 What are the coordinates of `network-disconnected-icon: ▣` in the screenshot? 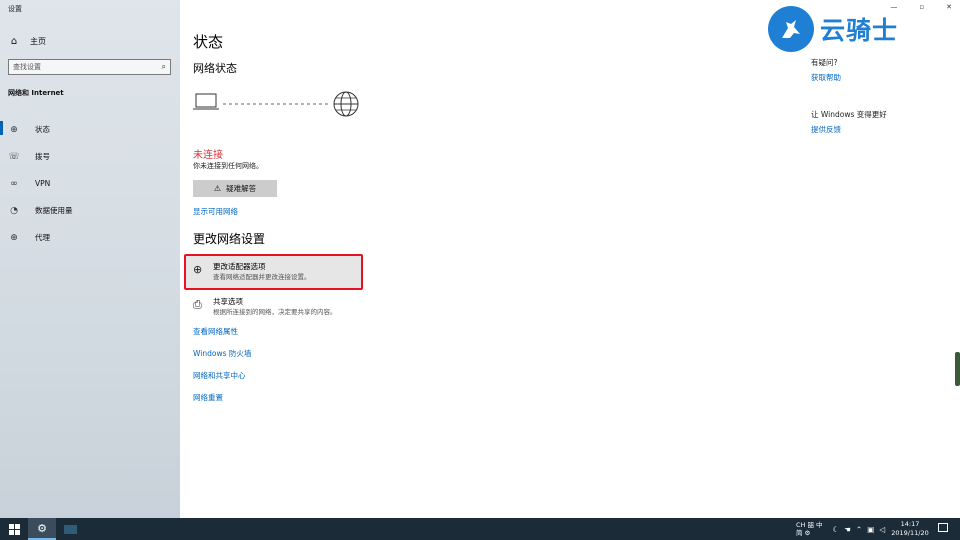 It's located at (870, 529).